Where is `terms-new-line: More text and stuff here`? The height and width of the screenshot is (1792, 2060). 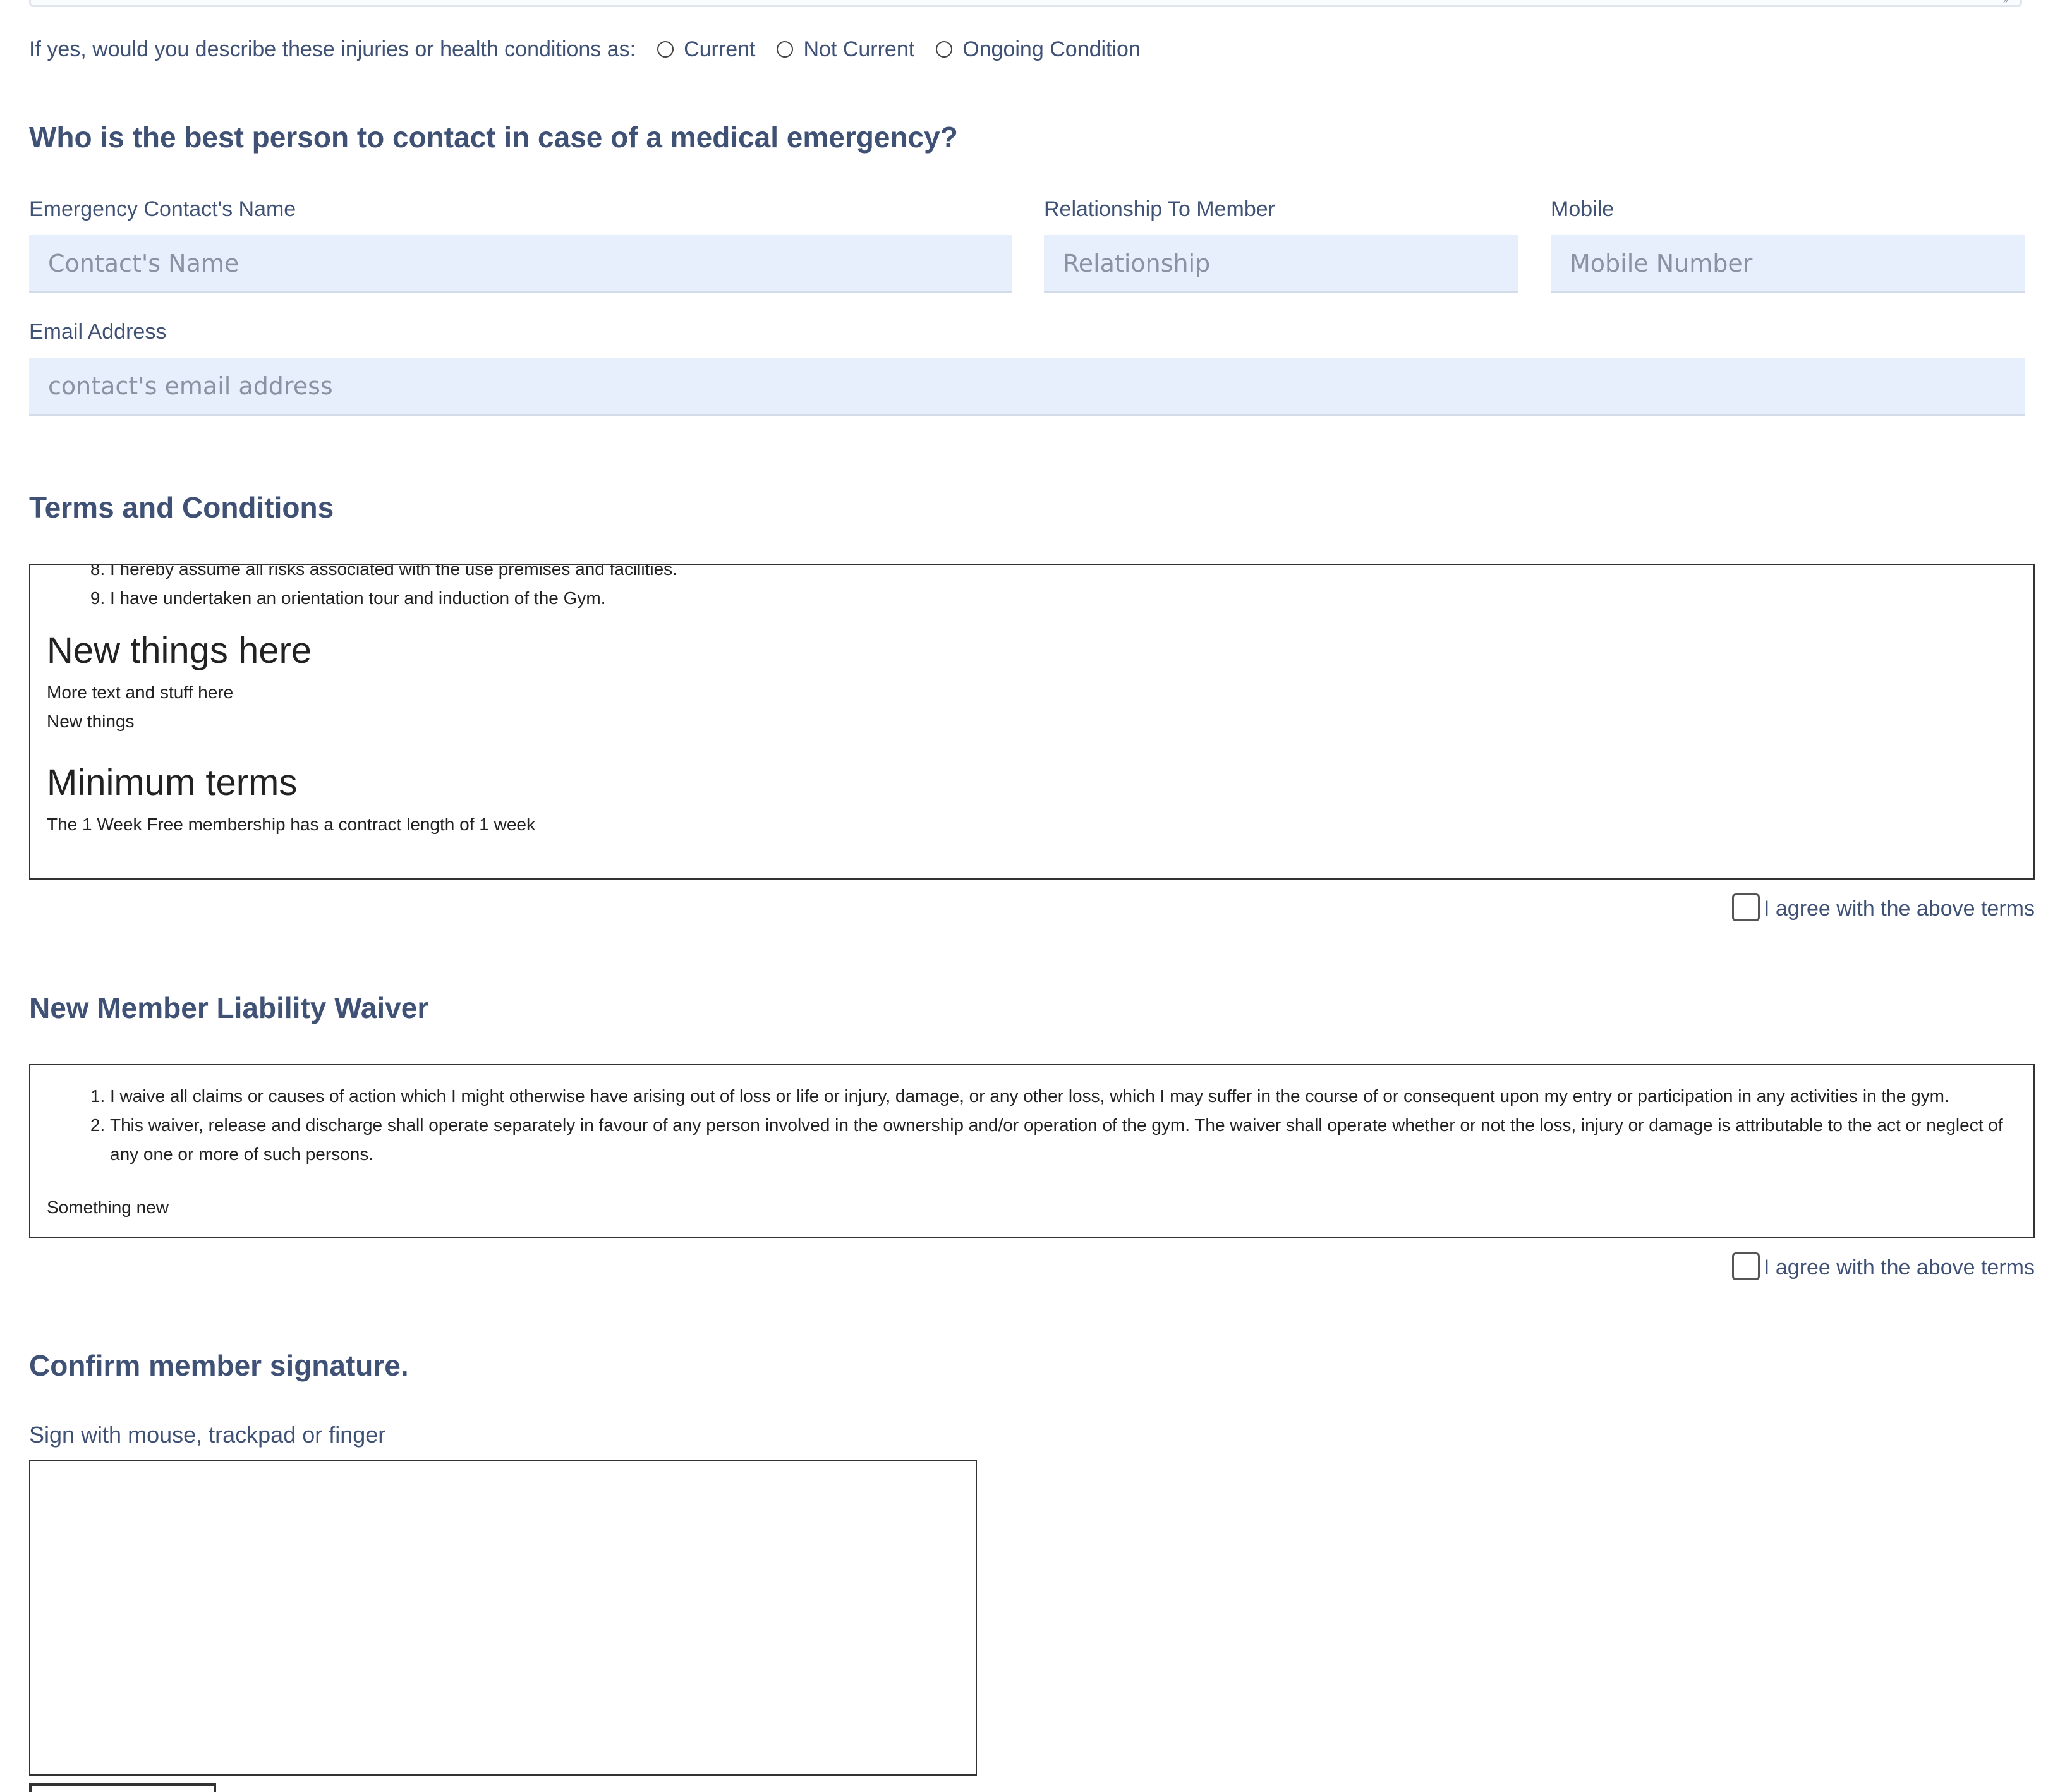
terms-new-line: More text and stuff here is located at coordinates (140, 692).